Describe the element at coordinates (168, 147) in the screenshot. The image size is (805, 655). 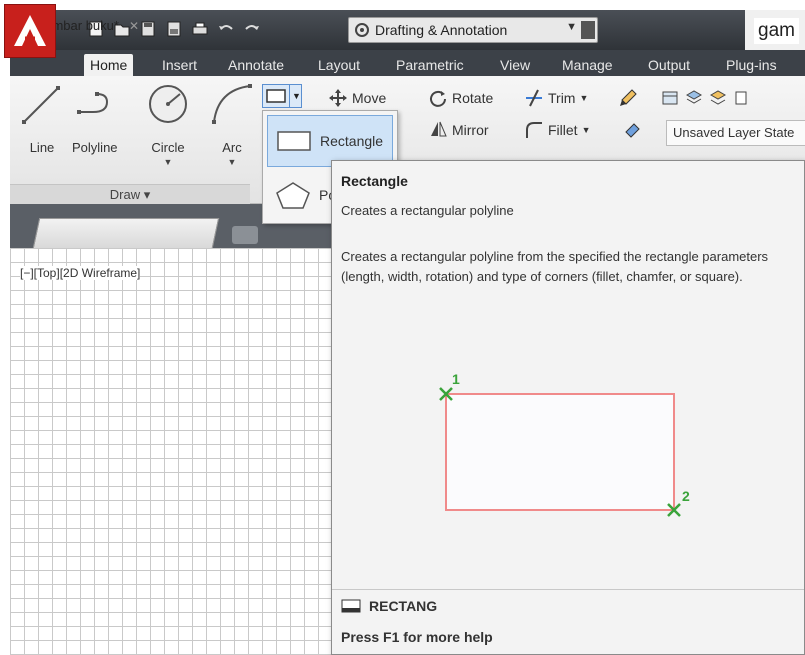
I see `circle-tool-label: Circle` at that location.